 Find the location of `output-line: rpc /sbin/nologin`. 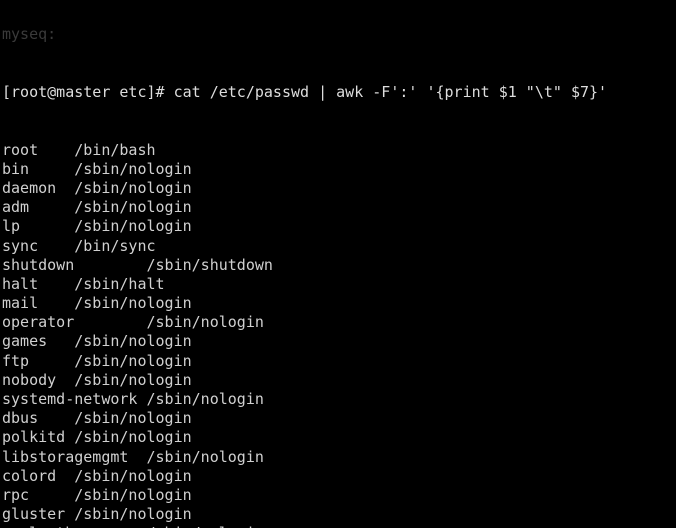

output-line: rpc /sbin/nologin is located at coordinates (97, 494).